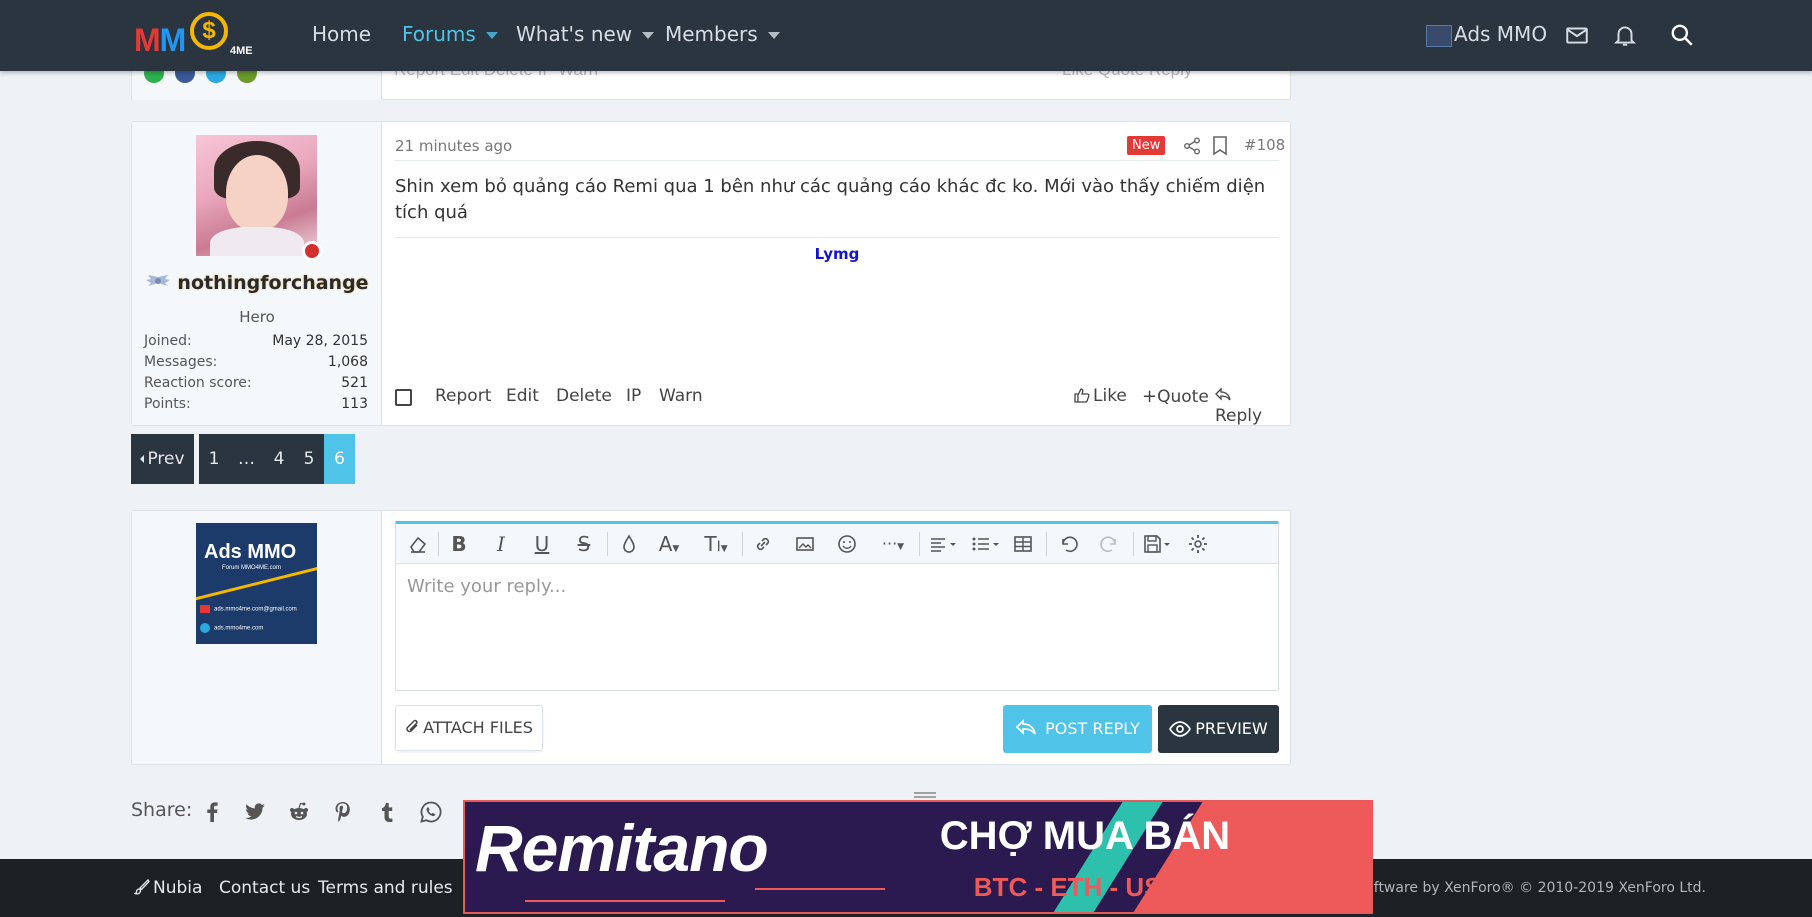 The image size is (1812, 917). I want to click on table-icon, so click(1023, 544).